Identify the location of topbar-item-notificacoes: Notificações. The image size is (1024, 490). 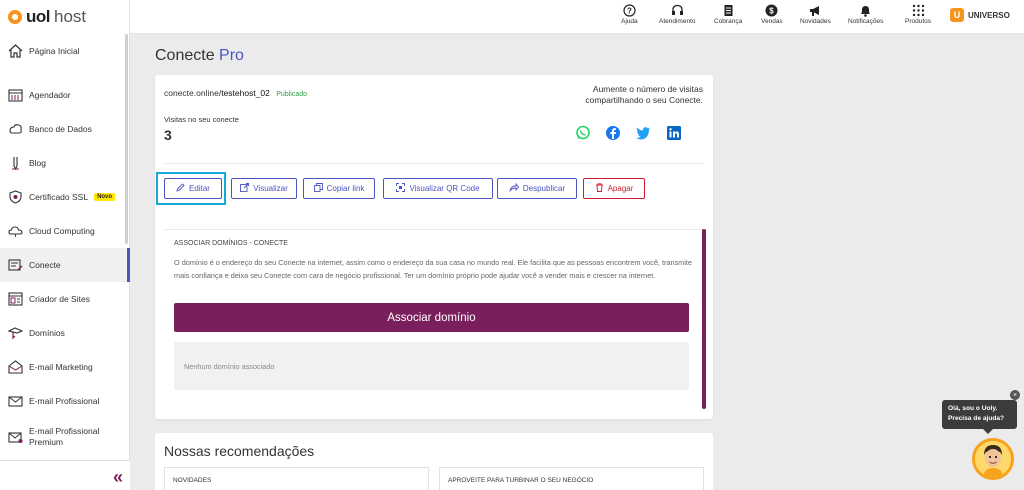
(865, 14).